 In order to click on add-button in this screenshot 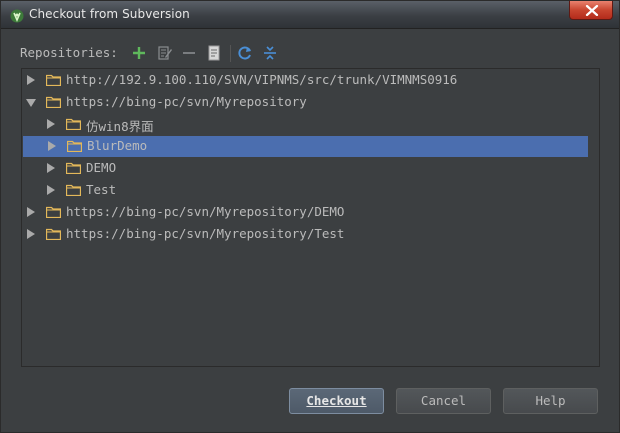, I will do `click(139, 53)`.